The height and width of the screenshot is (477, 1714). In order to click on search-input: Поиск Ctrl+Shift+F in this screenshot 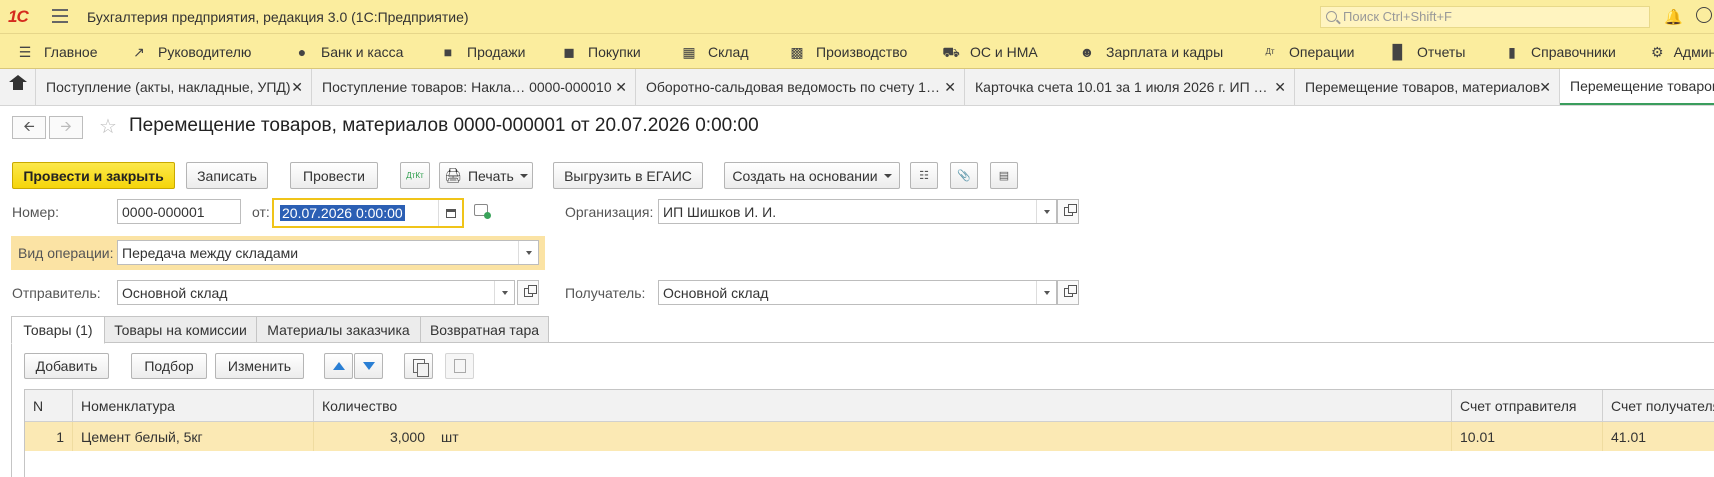, I will do `click(1485, 17)`.